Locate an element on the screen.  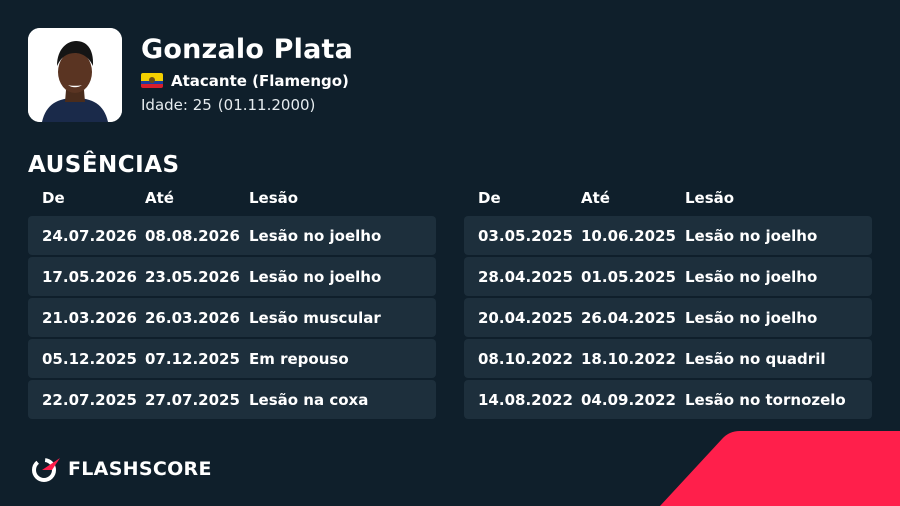
cell-to: 07.12.2025 is located at coordinates (192, 358).